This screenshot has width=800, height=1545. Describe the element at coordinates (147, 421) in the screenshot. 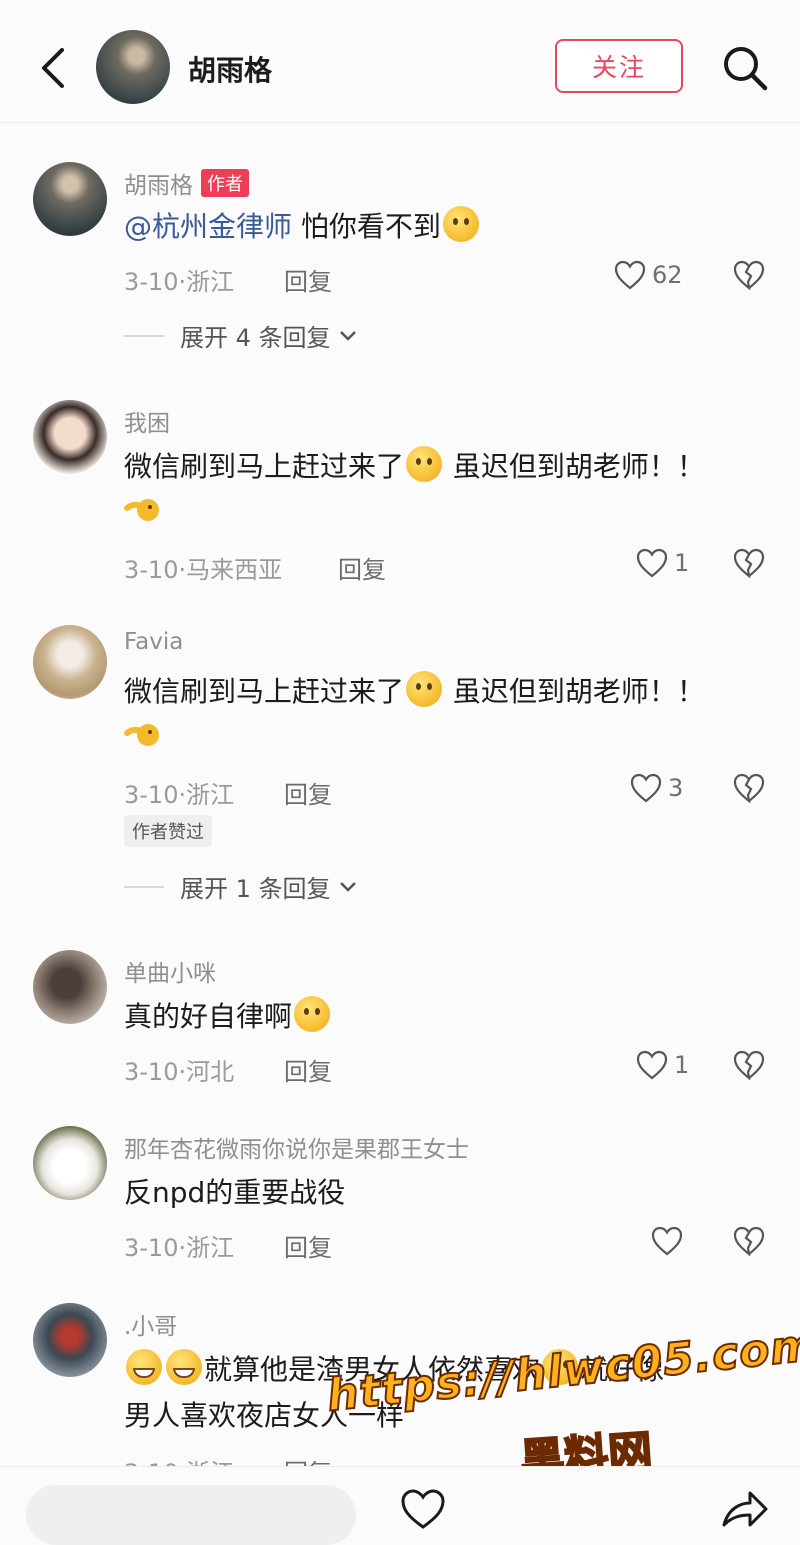

I see `comment-author: 我困` at that location.